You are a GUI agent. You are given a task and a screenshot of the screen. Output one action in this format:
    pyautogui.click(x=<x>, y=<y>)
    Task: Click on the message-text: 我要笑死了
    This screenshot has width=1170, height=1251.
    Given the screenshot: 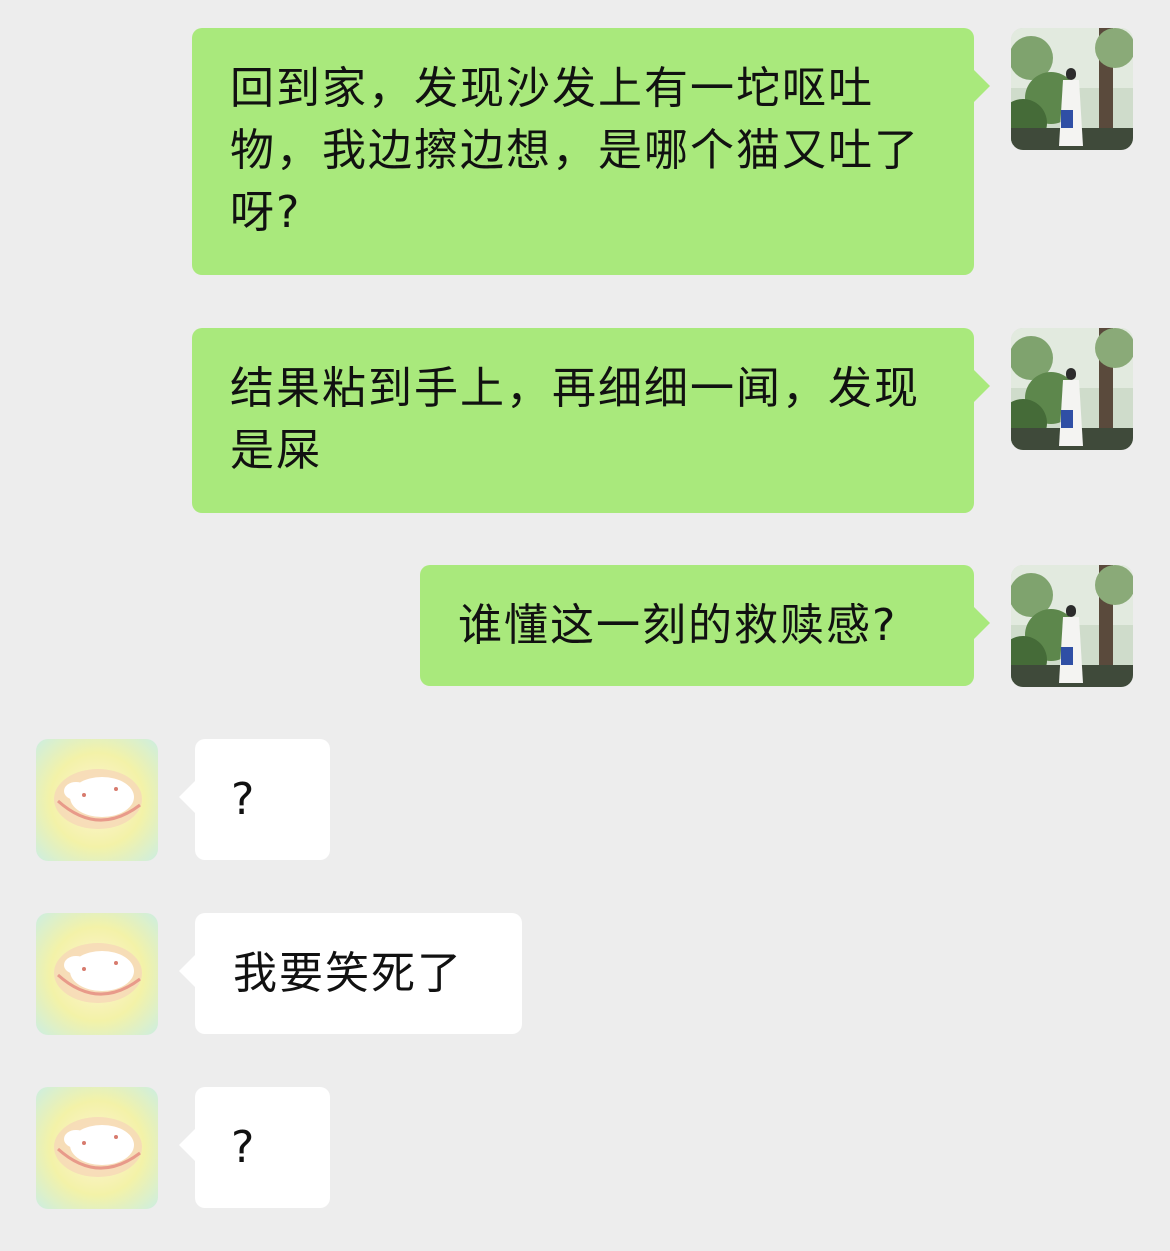 What is the action you would take?
    pyautogui.click(x=348, y=973)
    